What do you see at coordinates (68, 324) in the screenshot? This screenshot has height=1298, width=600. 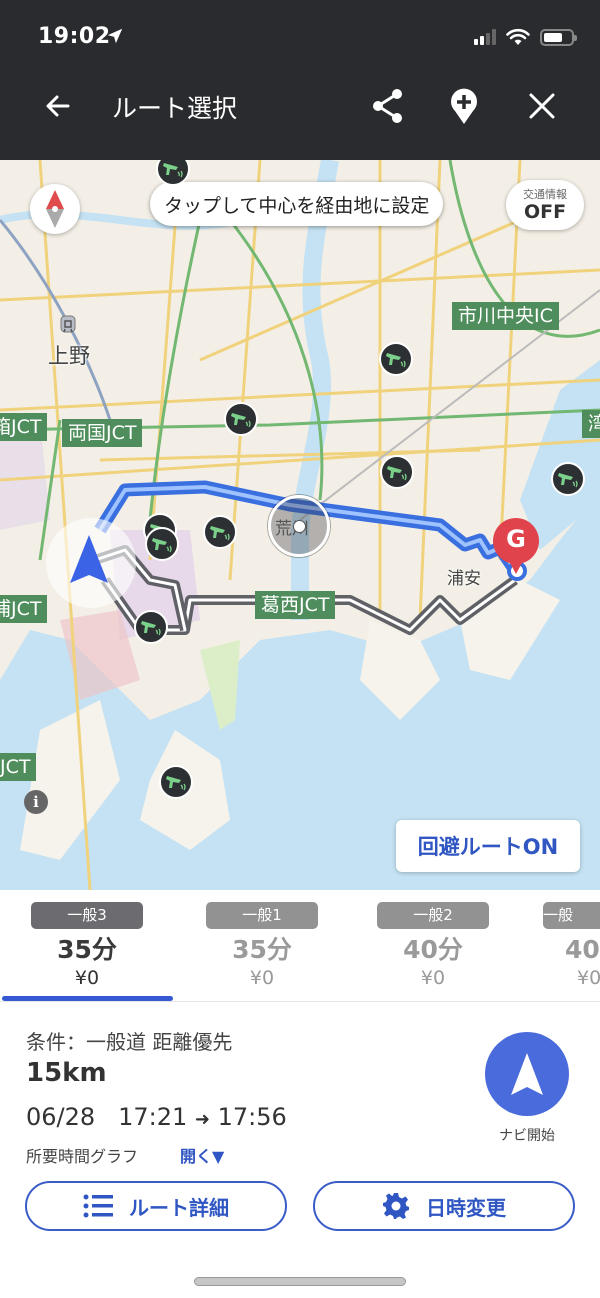 I see `station-icon` at bounding box center [68, 324].